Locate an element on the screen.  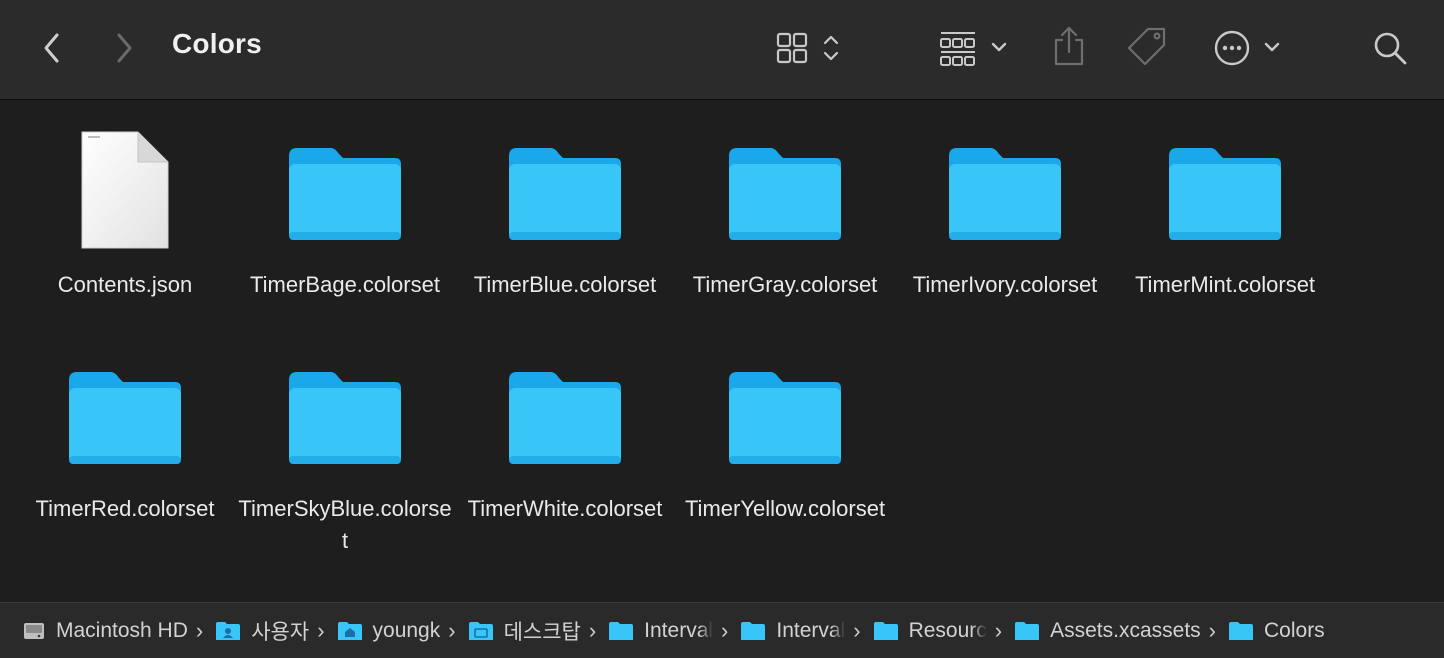
tag-icon is located at coordinates (1146, 46).